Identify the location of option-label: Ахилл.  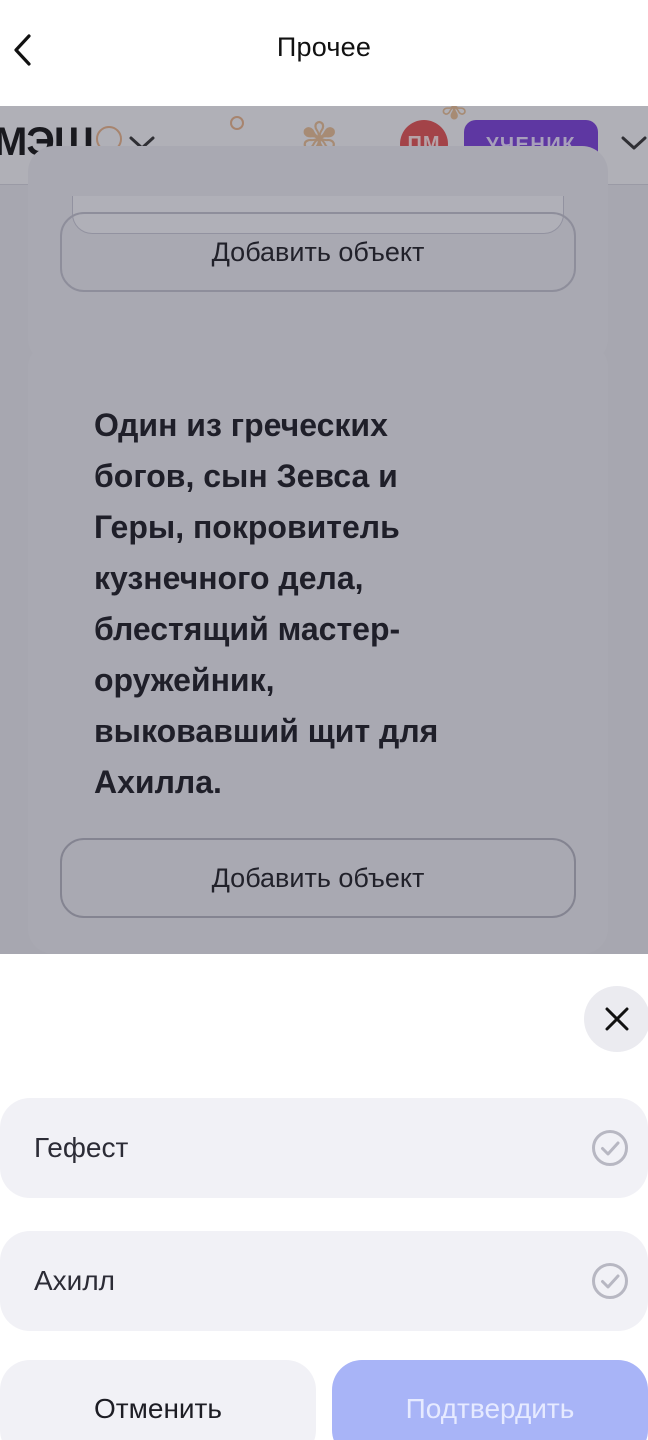
(74, 1280).